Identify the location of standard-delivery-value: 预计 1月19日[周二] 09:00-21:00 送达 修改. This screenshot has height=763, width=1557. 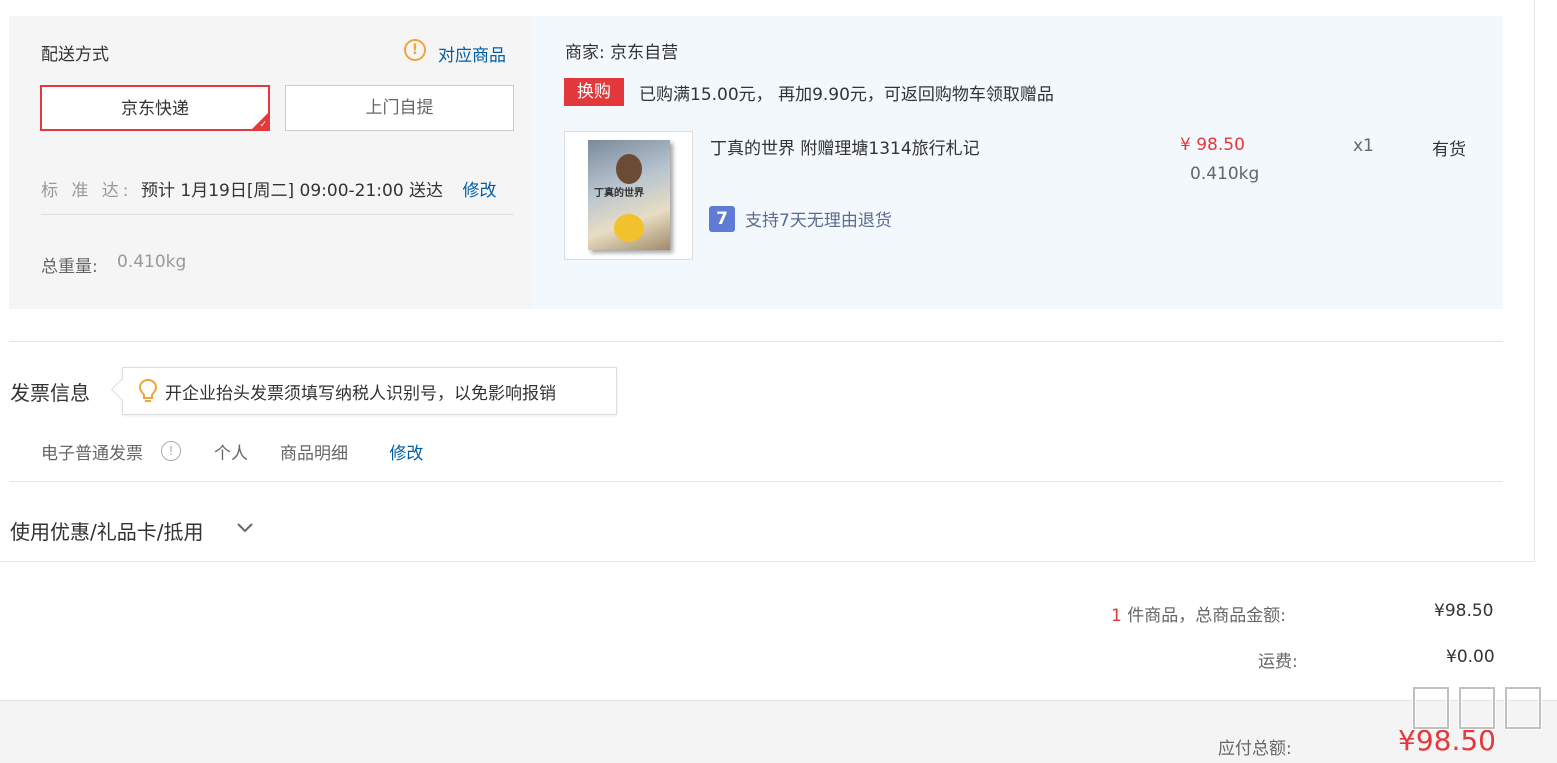
(318, 188).